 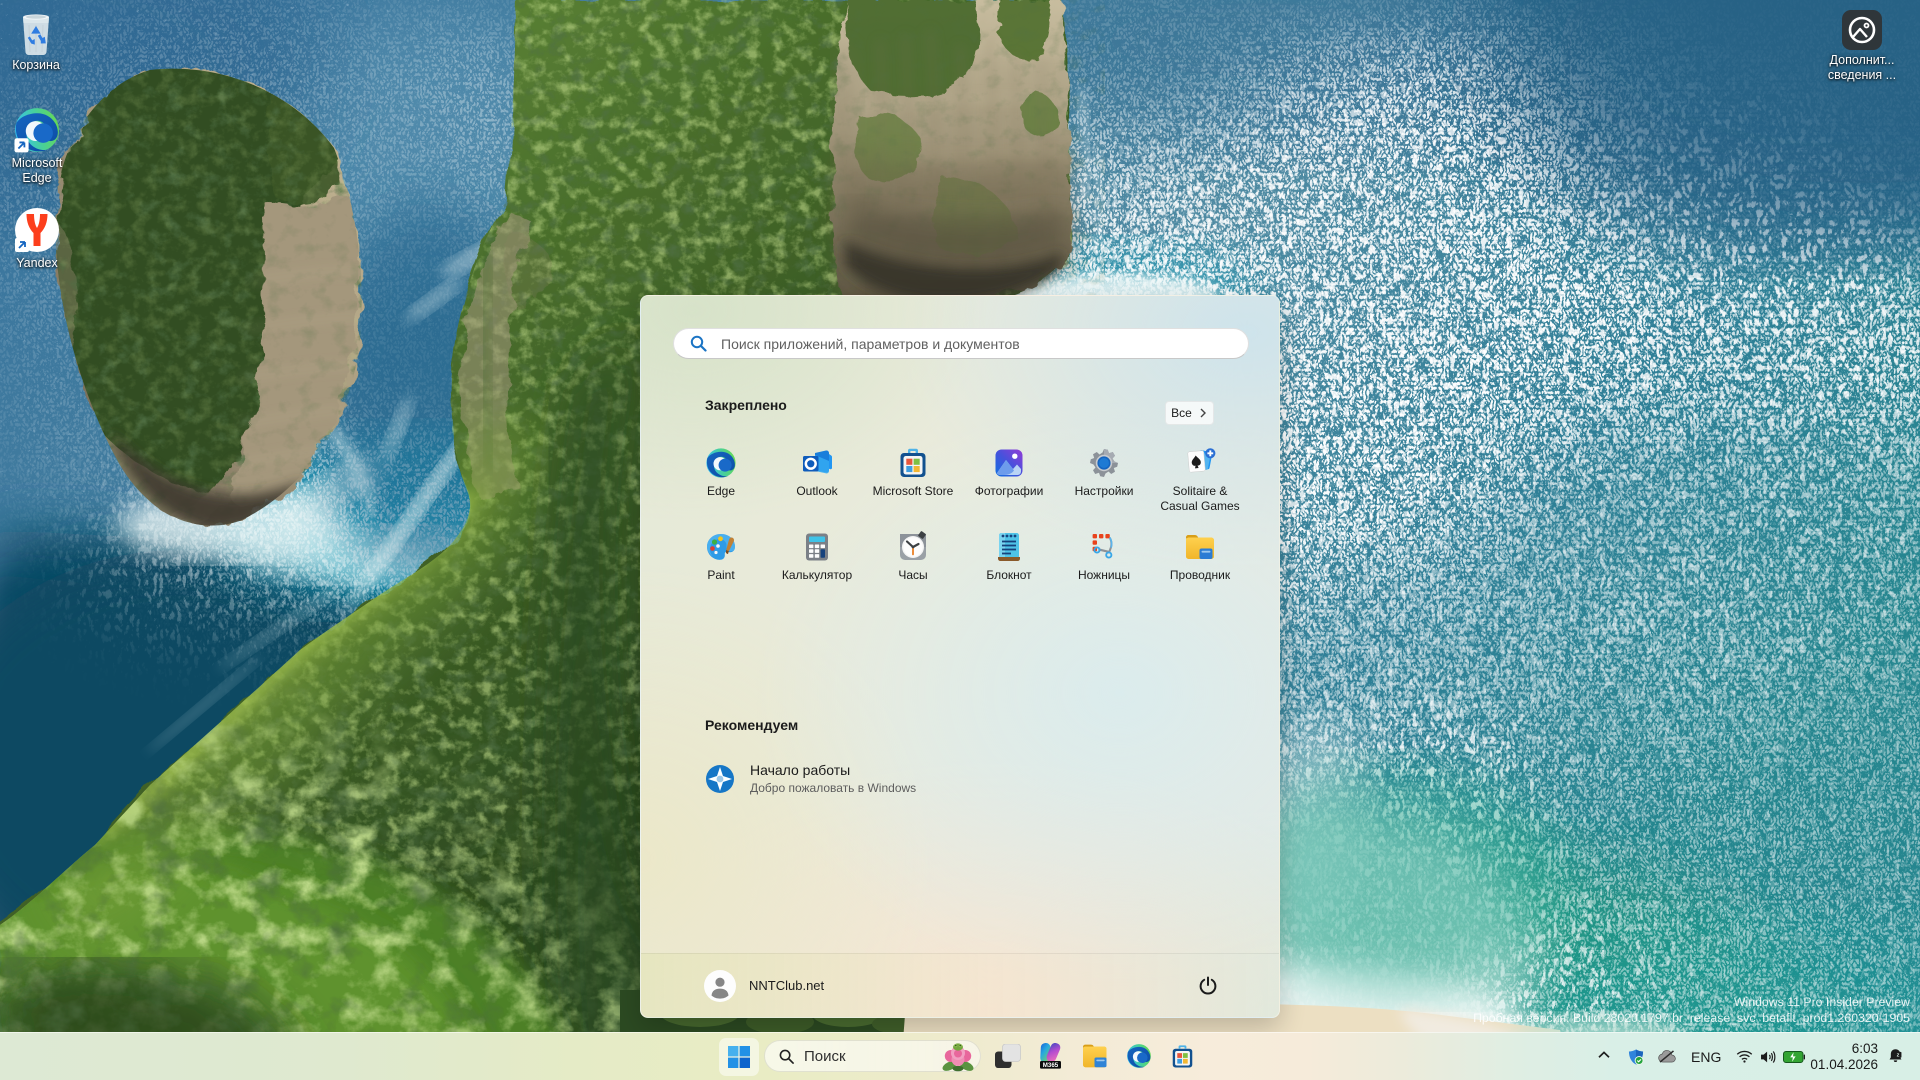 I want to click on svg-text: M365, so click(x=1051, y=1065).